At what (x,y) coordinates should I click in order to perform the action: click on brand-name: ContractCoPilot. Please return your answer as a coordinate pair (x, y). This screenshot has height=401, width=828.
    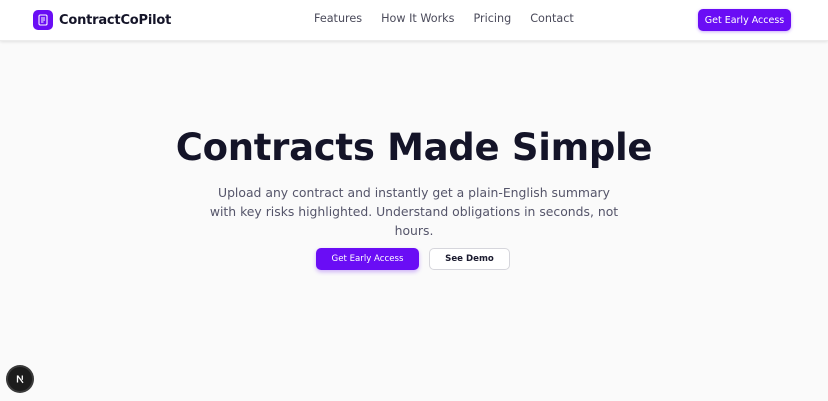
    Looking at the image, I should click on (115, 20).